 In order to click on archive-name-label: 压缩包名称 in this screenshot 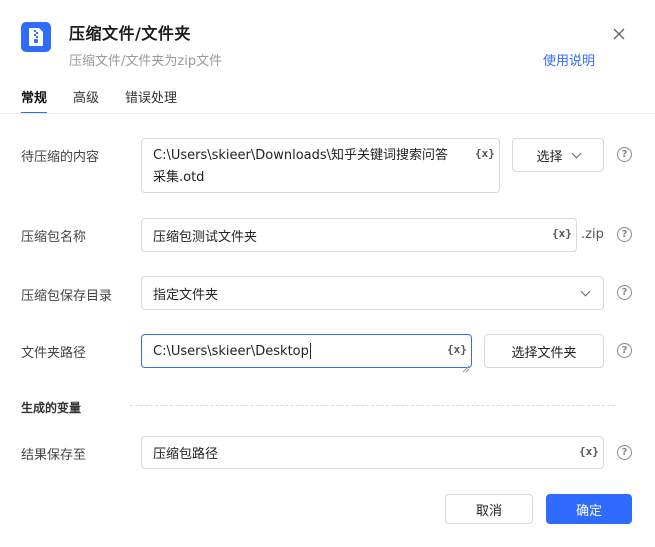, I will do `click(54, 237)`.